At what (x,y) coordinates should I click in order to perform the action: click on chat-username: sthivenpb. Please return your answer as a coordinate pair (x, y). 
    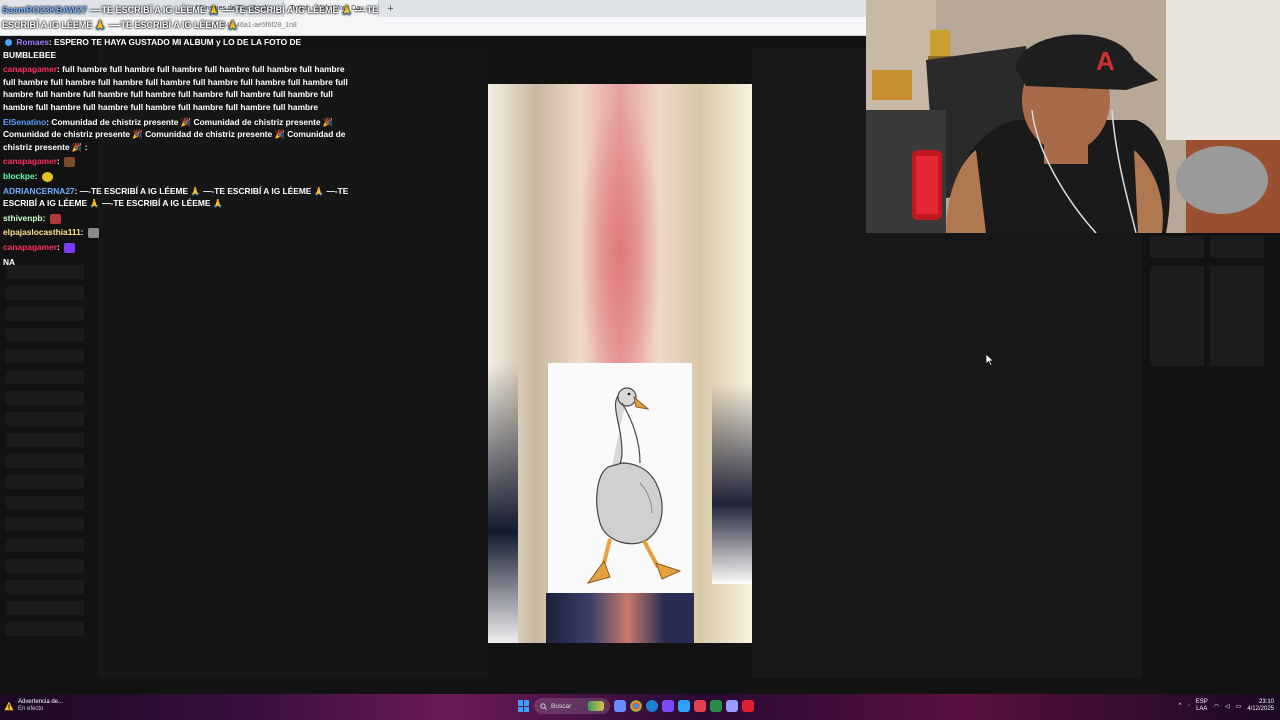
    Looking at the image, I should click on (23, 218).